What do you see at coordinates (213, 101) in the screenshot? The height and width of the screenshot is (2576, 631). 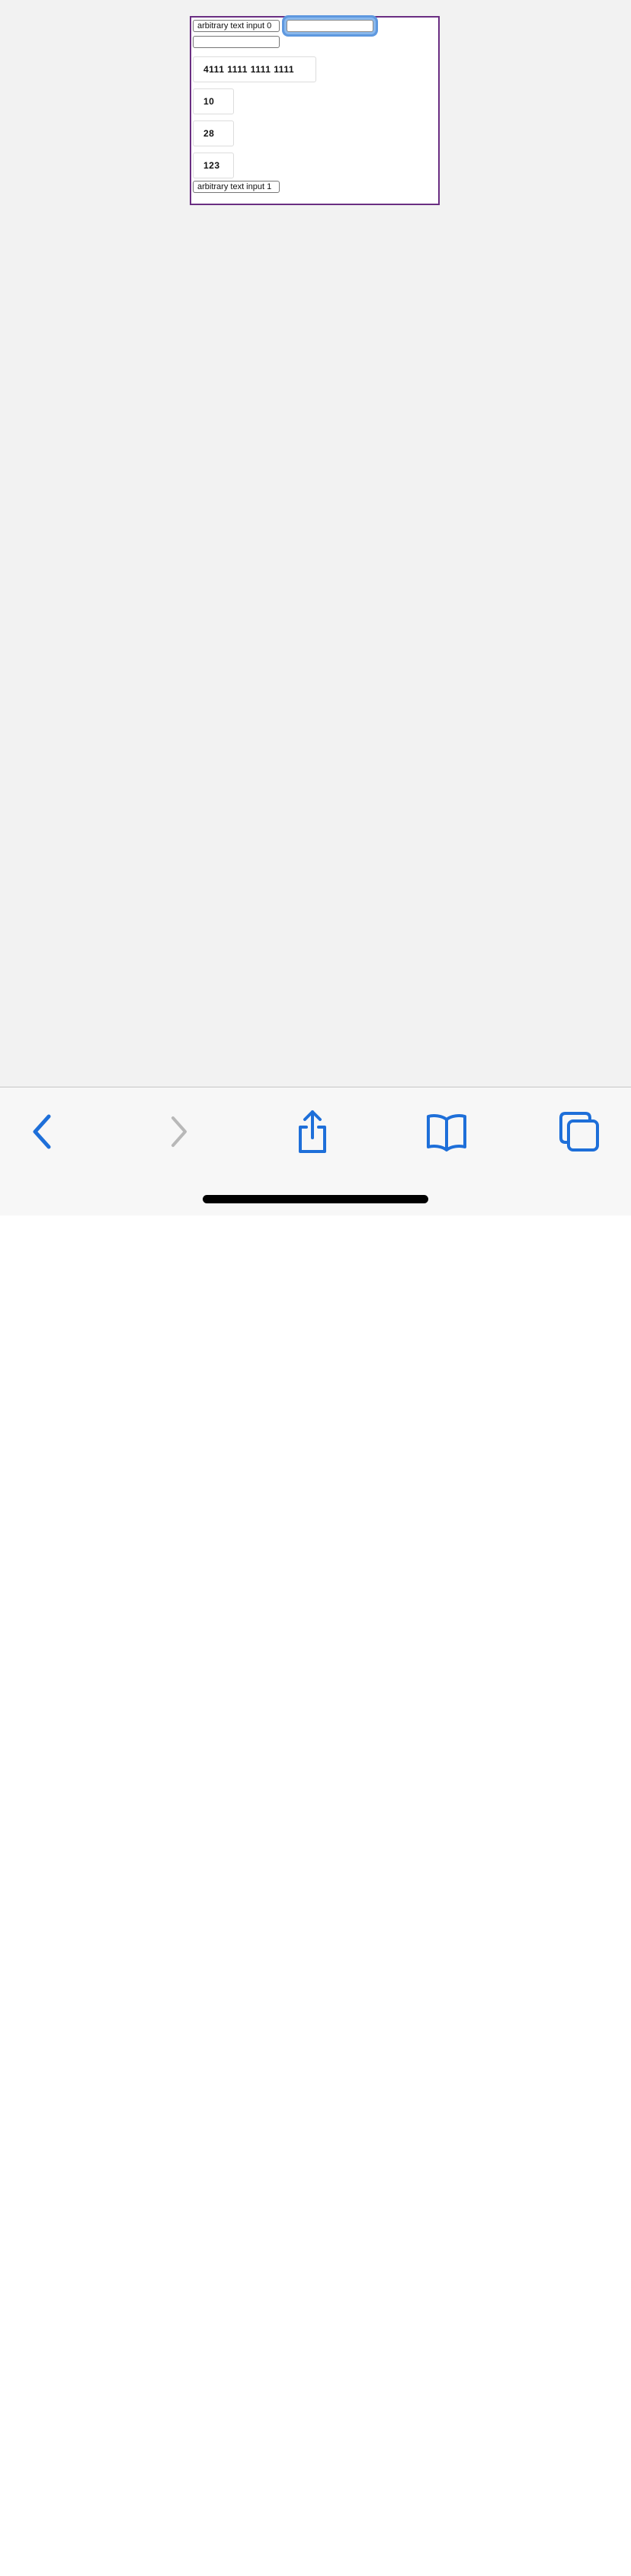 I see `expiry-month-field: 10` at bounding box center [213, 101].